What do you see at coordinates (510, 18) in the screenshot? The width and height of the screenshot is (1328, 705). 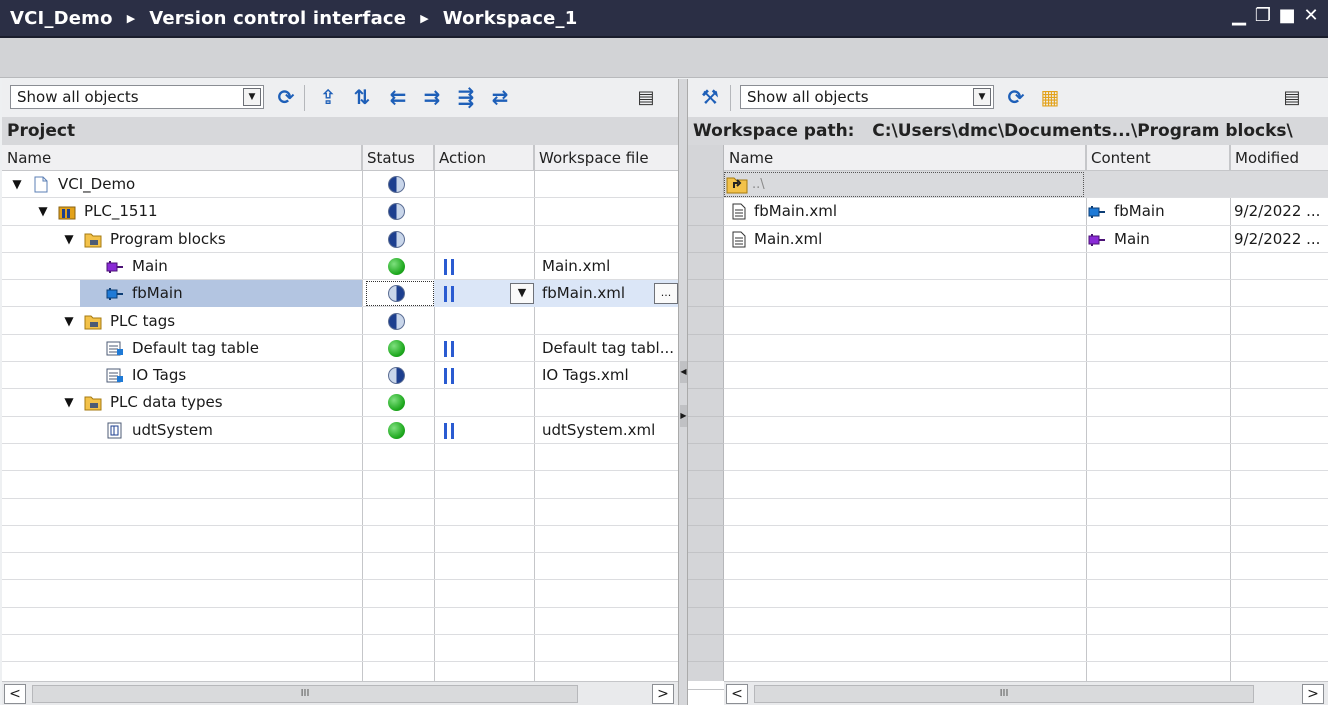 I see `breadcrumb-workspace: Workspace_1` at bounding box center [510, 18].